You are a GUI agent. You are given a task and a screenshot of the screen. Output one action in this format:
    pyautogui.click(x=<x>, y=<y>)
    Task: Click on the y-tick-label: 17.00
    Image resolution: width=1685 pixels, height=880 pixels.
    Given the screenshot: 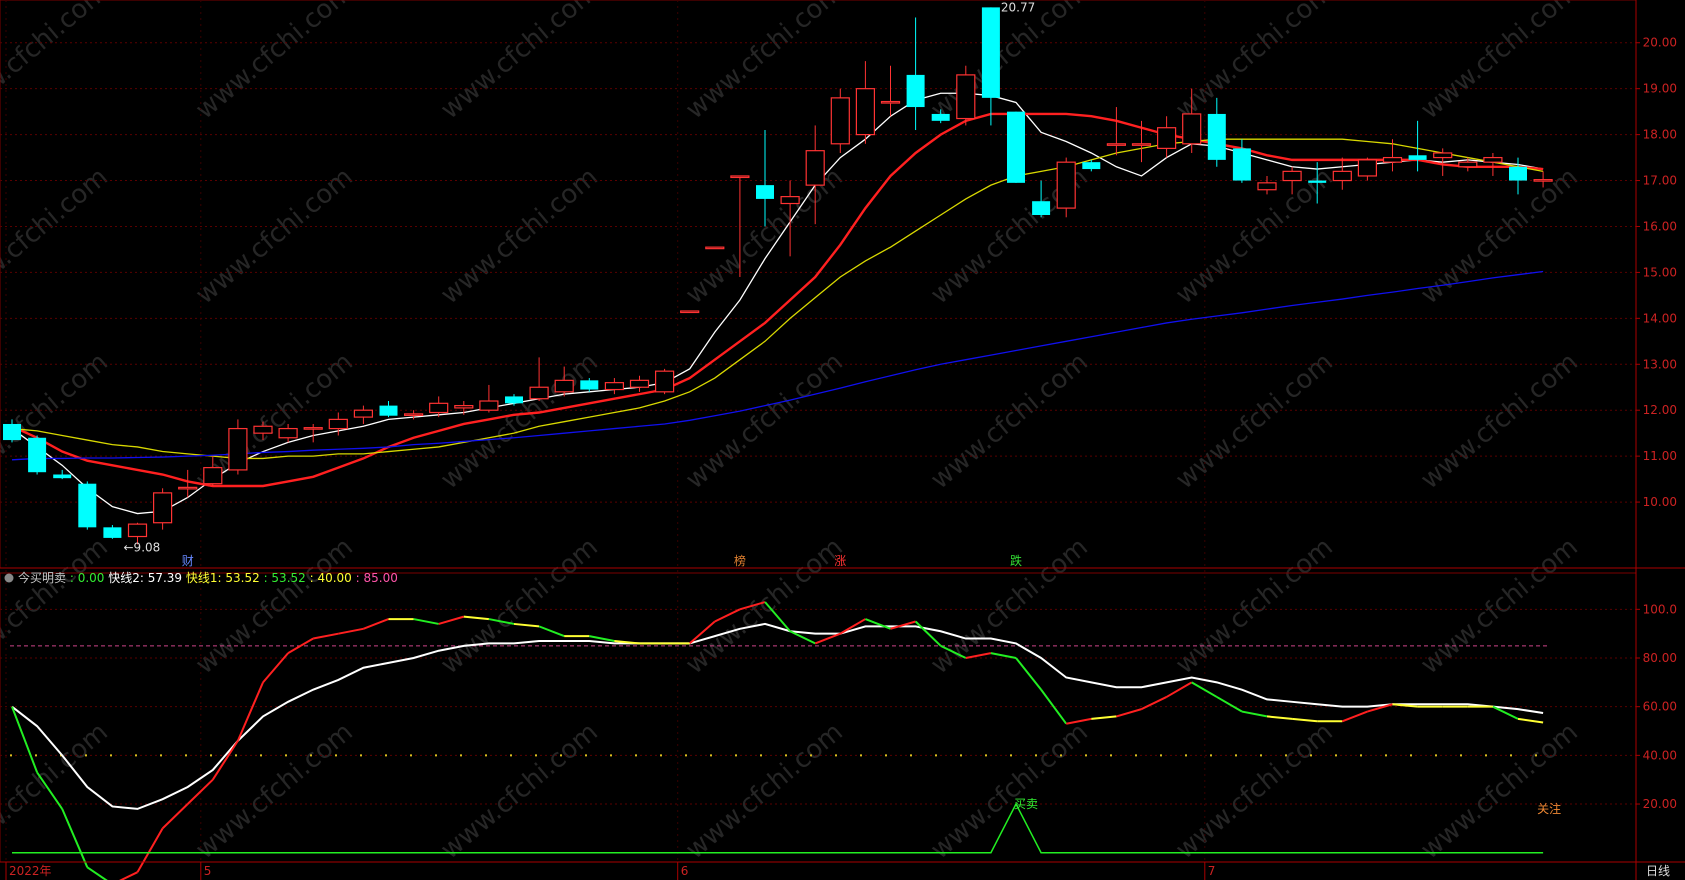 What is the action you would take?
    pyautogui.click(x=1660, y=181)
    